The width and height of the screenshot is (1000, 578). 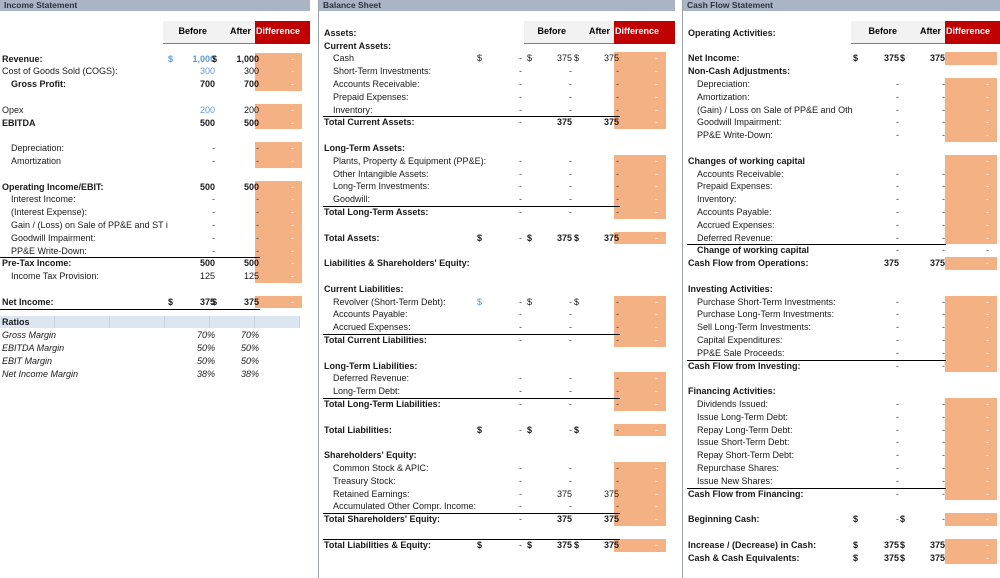 What do you see at coordinates (841, 250) in the screenshot?
I see `statement-row: Change of working capital - - -` at bounding box center [841, 250].